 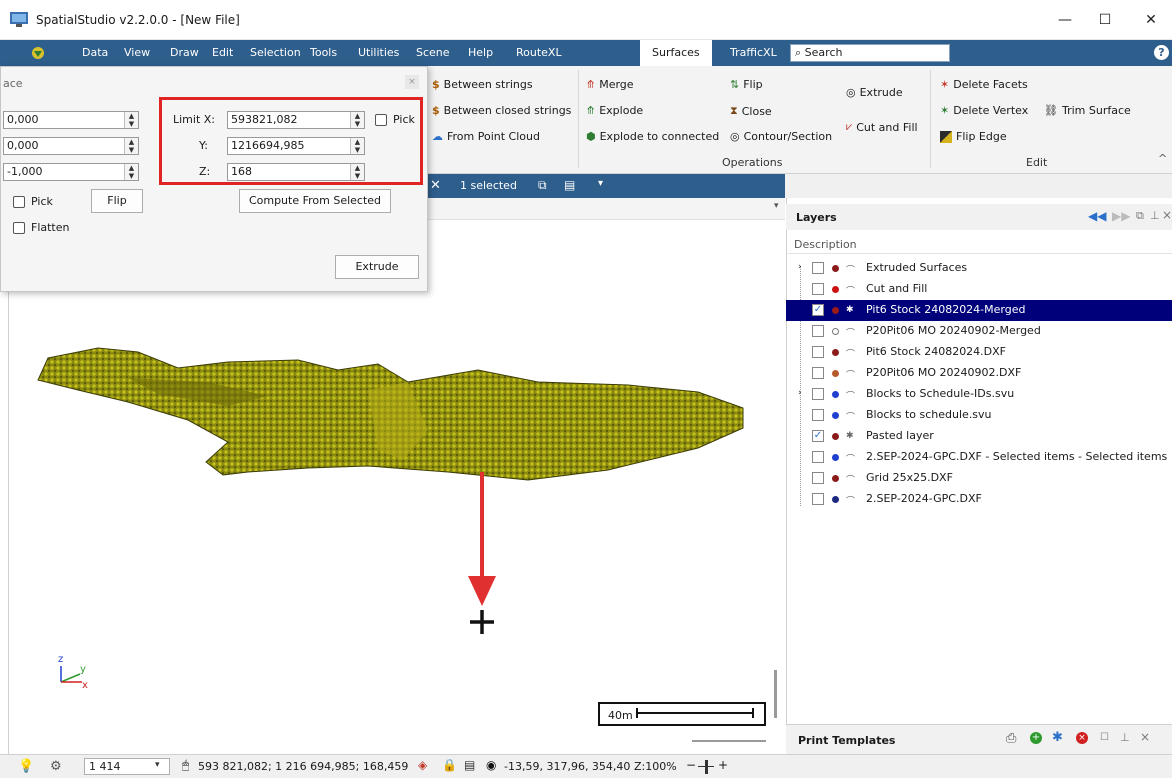 What do you see at coordinates (381, 120) in the screenshot?
I see `pick-limit-checkbox` at bounding box center [381, 120].